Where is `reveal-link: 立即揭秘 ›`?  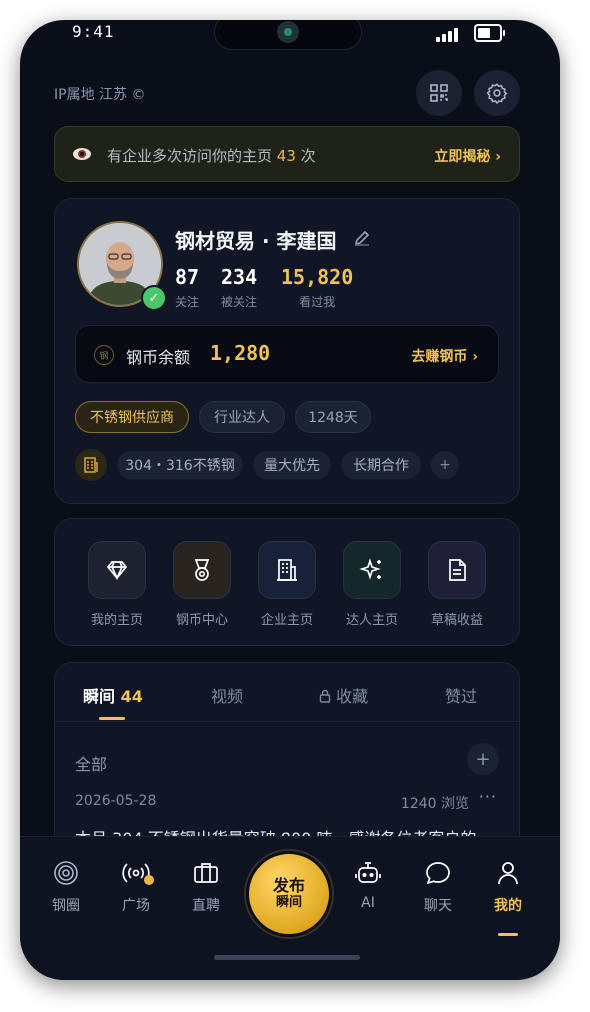 reveal-link: 立即揭秘 › is located at coordinates (467, 156).